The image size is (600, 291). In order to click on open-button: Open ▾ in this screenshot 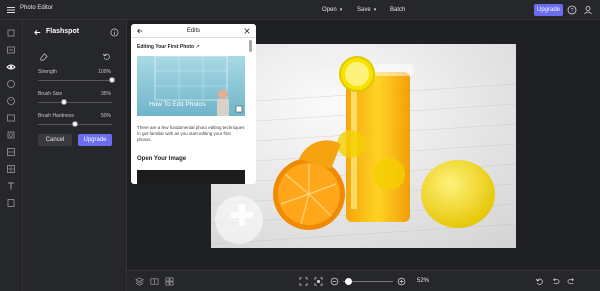, I will do `click(332, 10)`.